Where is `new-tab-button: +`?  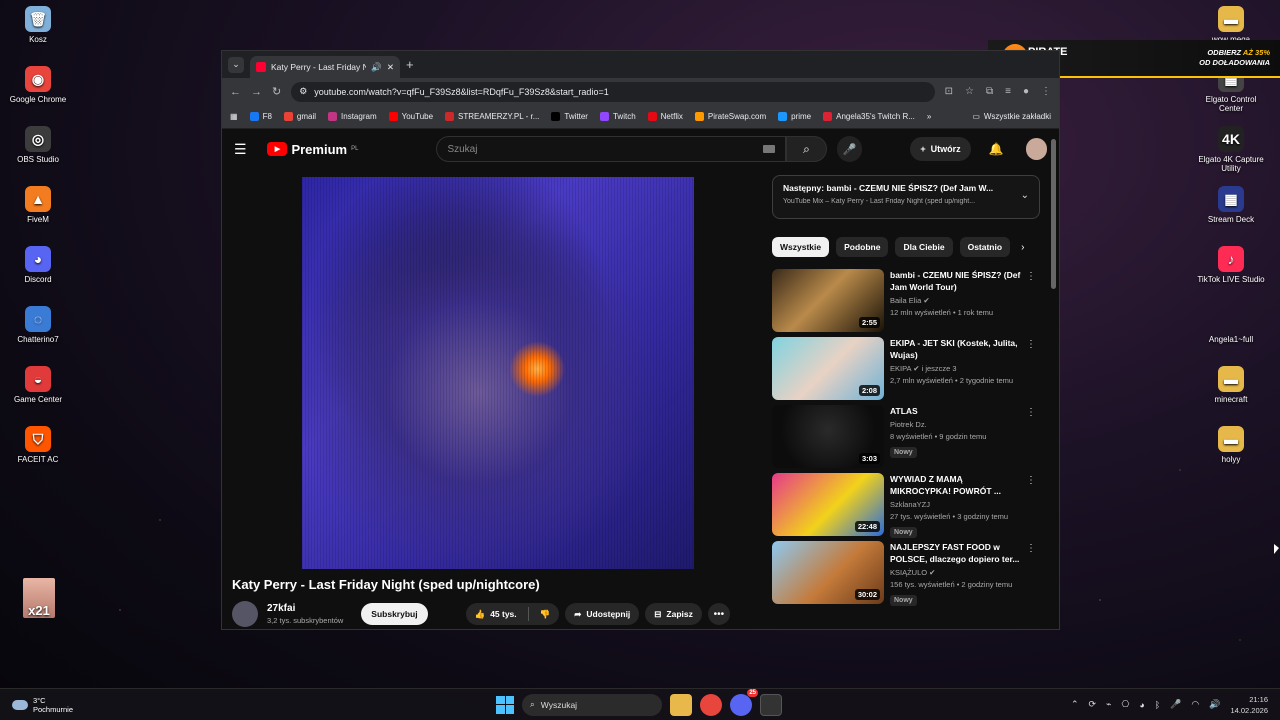 new-tab-button: + is located at coordinates (410, 64).